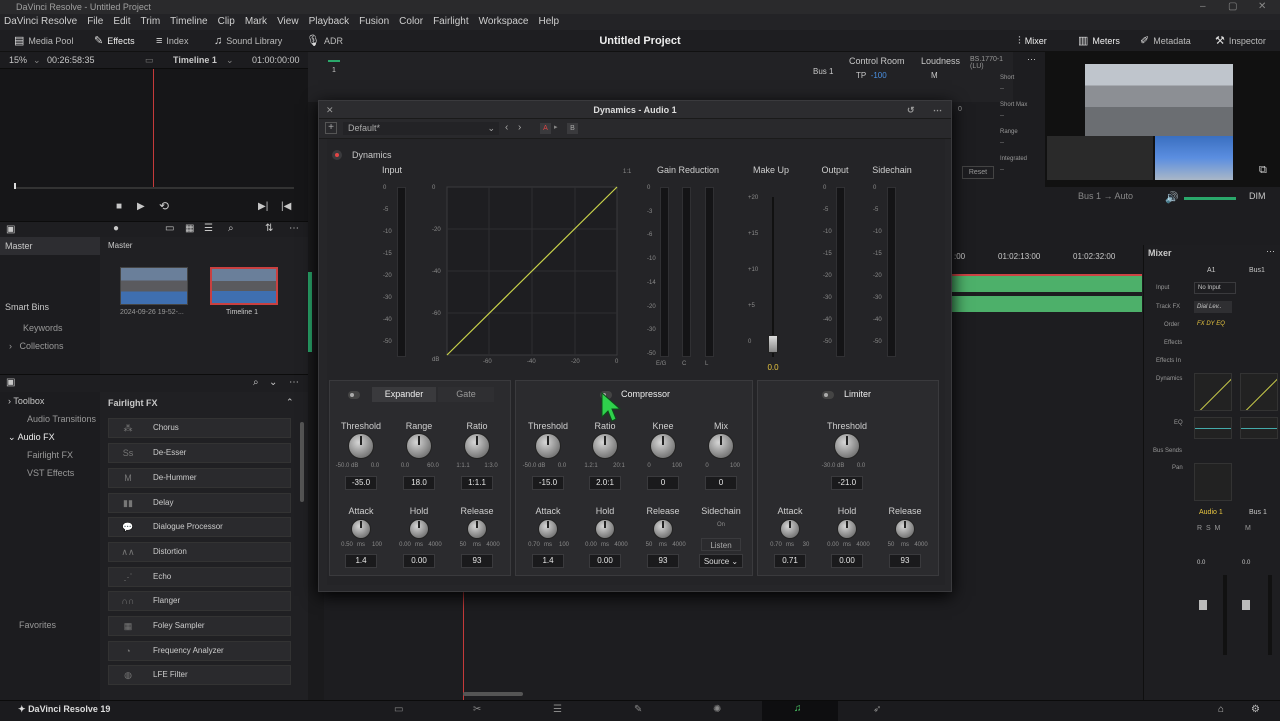 This screenshot has height=721, width=1280. I want to click on input-select: No Input, so click(1215, 288).